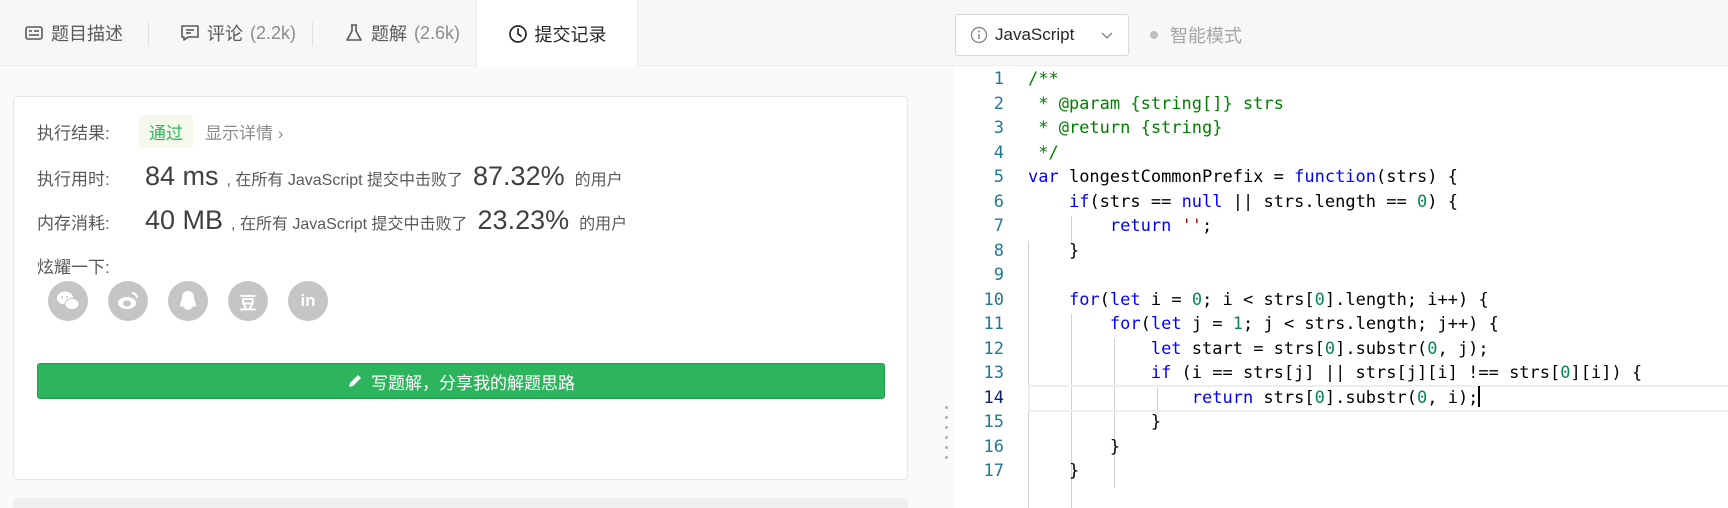  Describe the element at coordinates (1336, 396) in the screenshot. I see `code-text: return strs[0].substr(0, i);` at that location.